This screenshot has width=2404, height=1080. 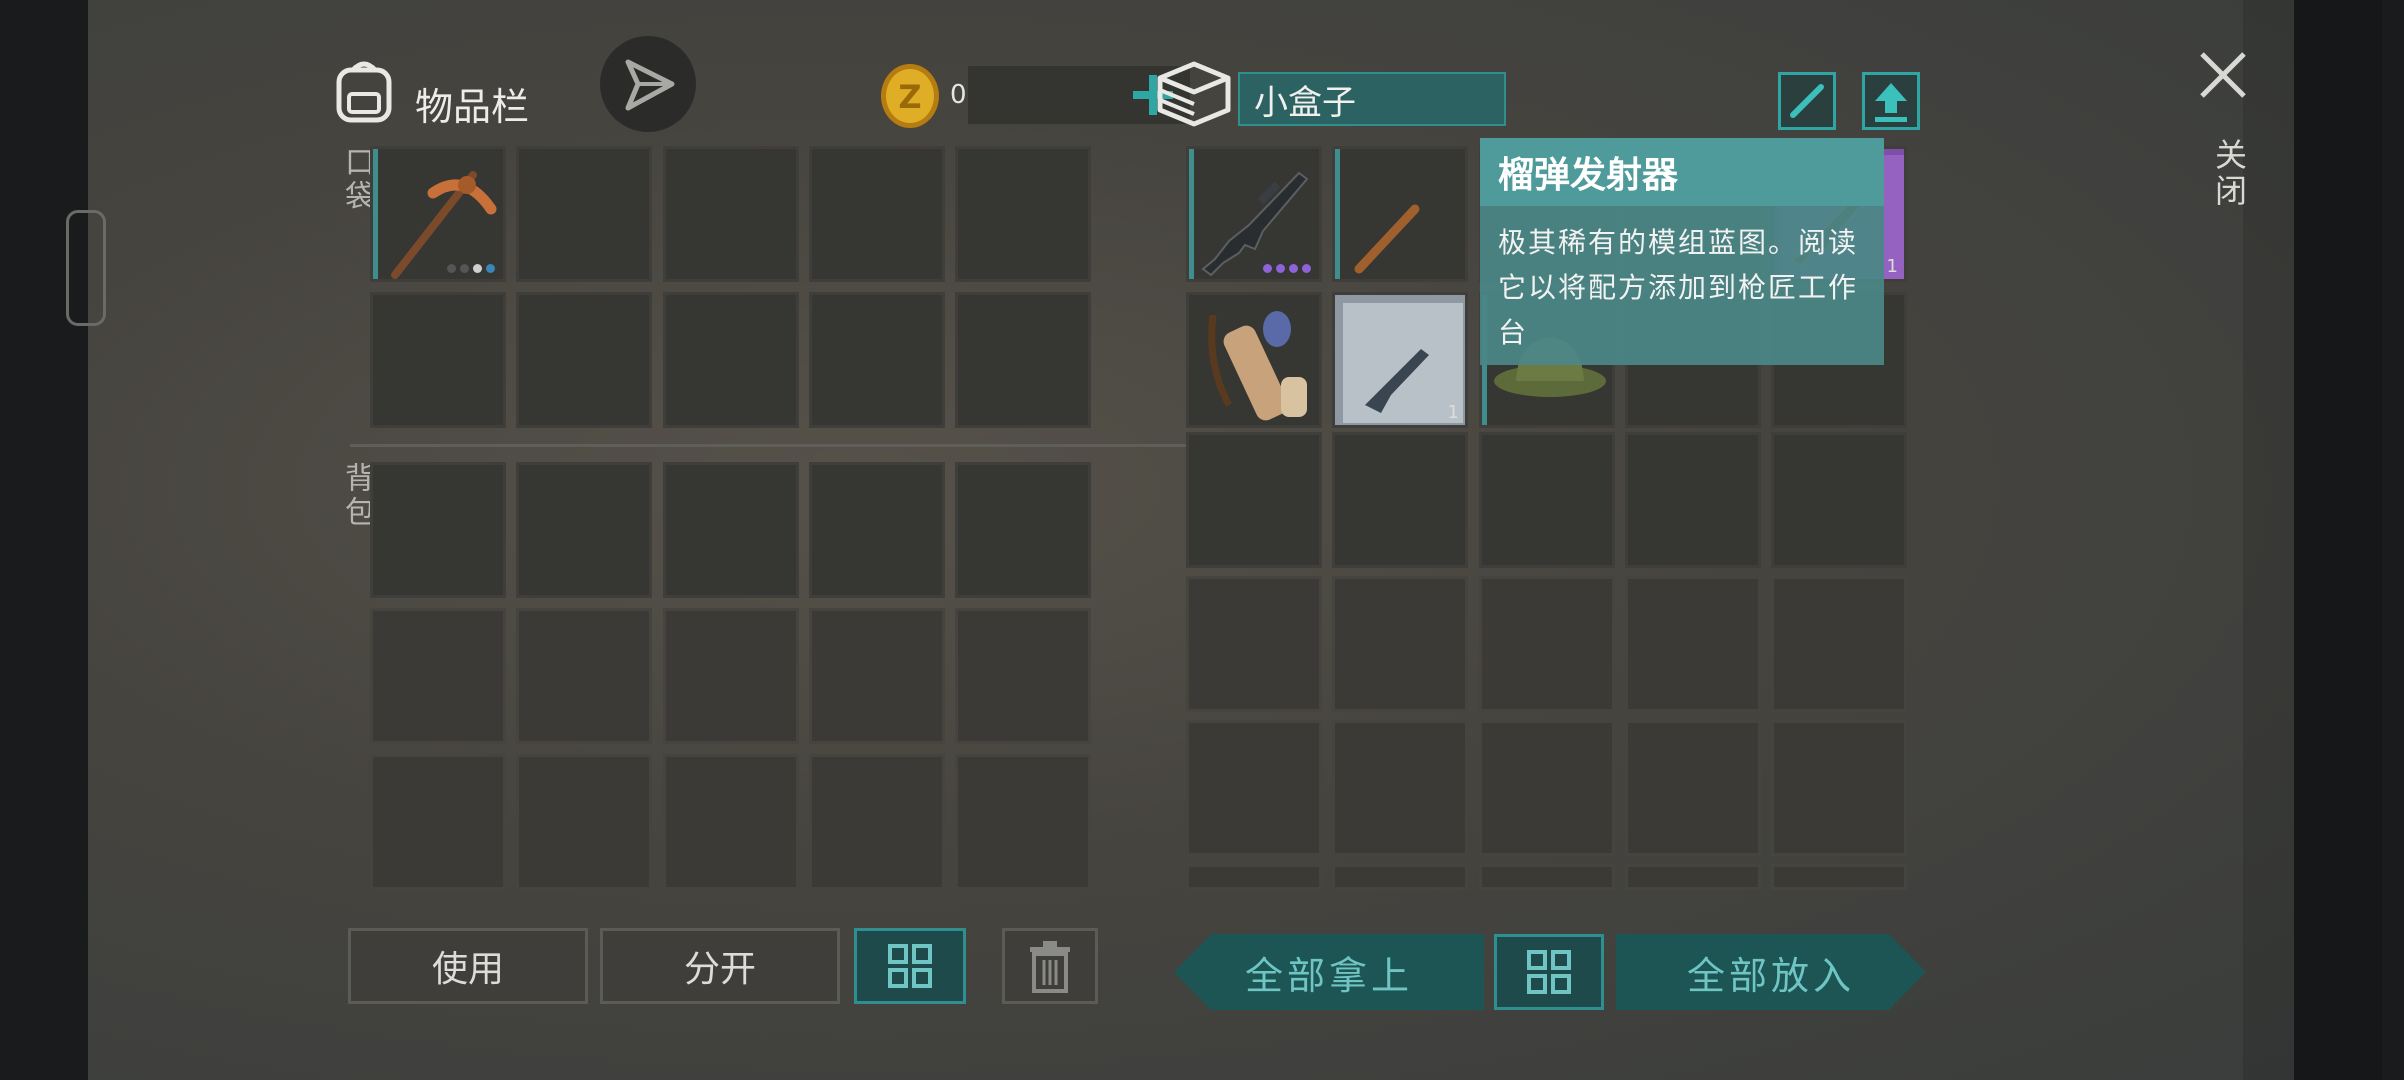 What do you see at coordinates (1771, 972) in the screenshot?
I see `put-all-button: 全部放入` at bounding box center [1771, 972].